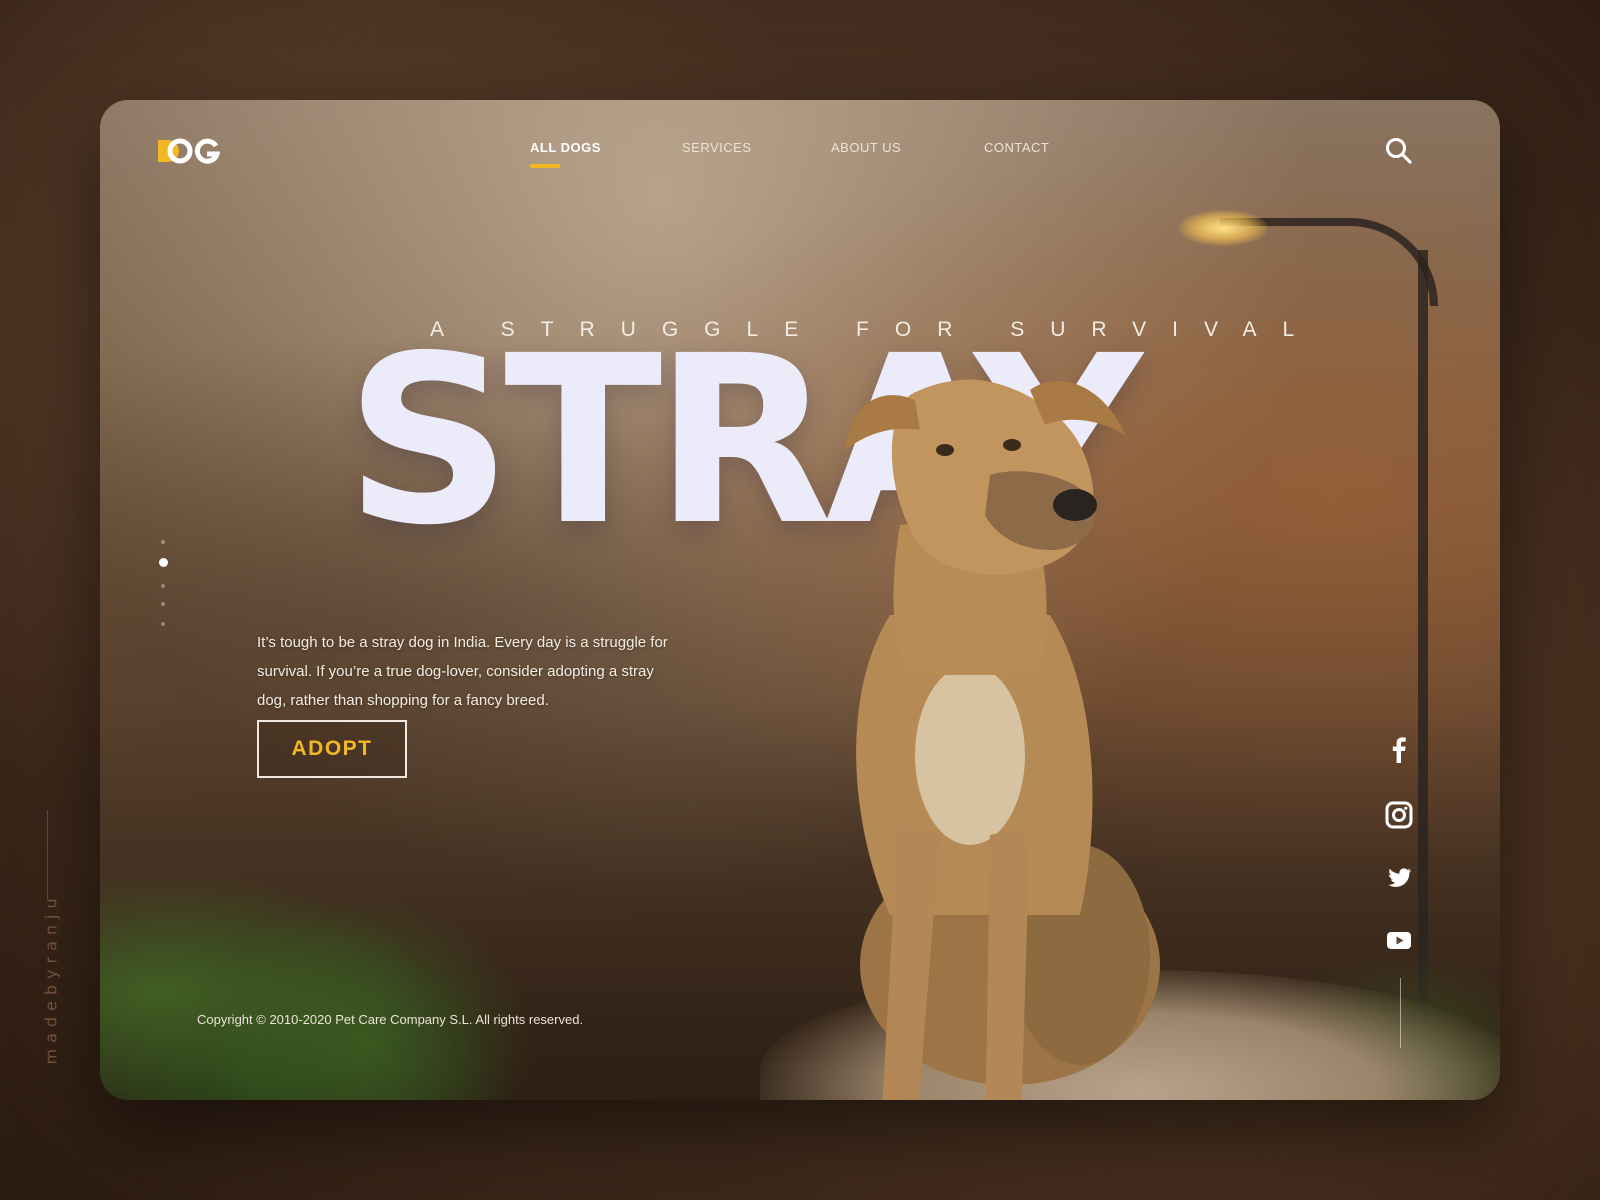 The height and width of the screenshot is (1200, 1600). What do you see at coordinates (1399, 878) in the screenshot?
I see `twitter-icon` at bounding box center [1399, 878].